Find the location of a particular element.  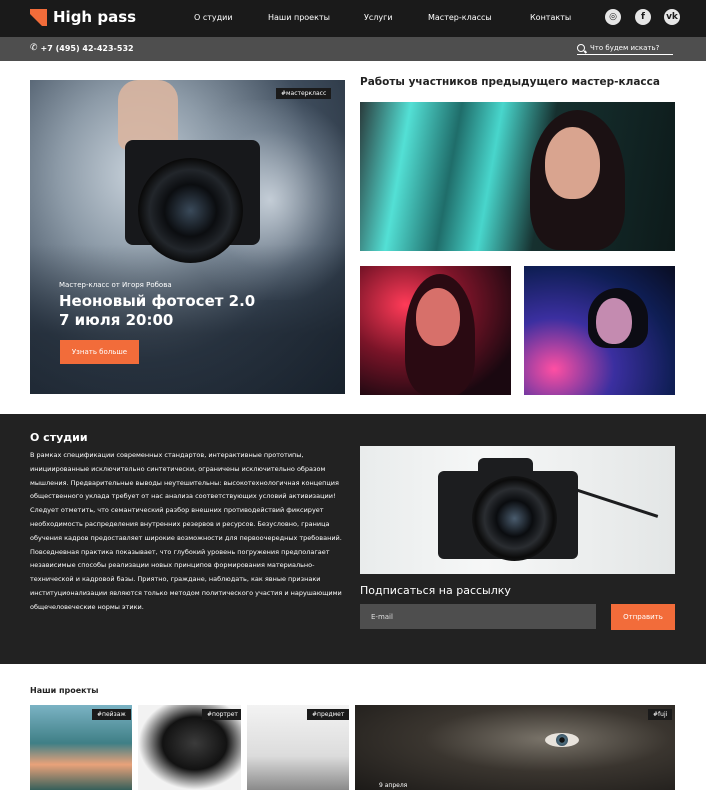

send-button: Отправить is located at coordinates (643, 617).